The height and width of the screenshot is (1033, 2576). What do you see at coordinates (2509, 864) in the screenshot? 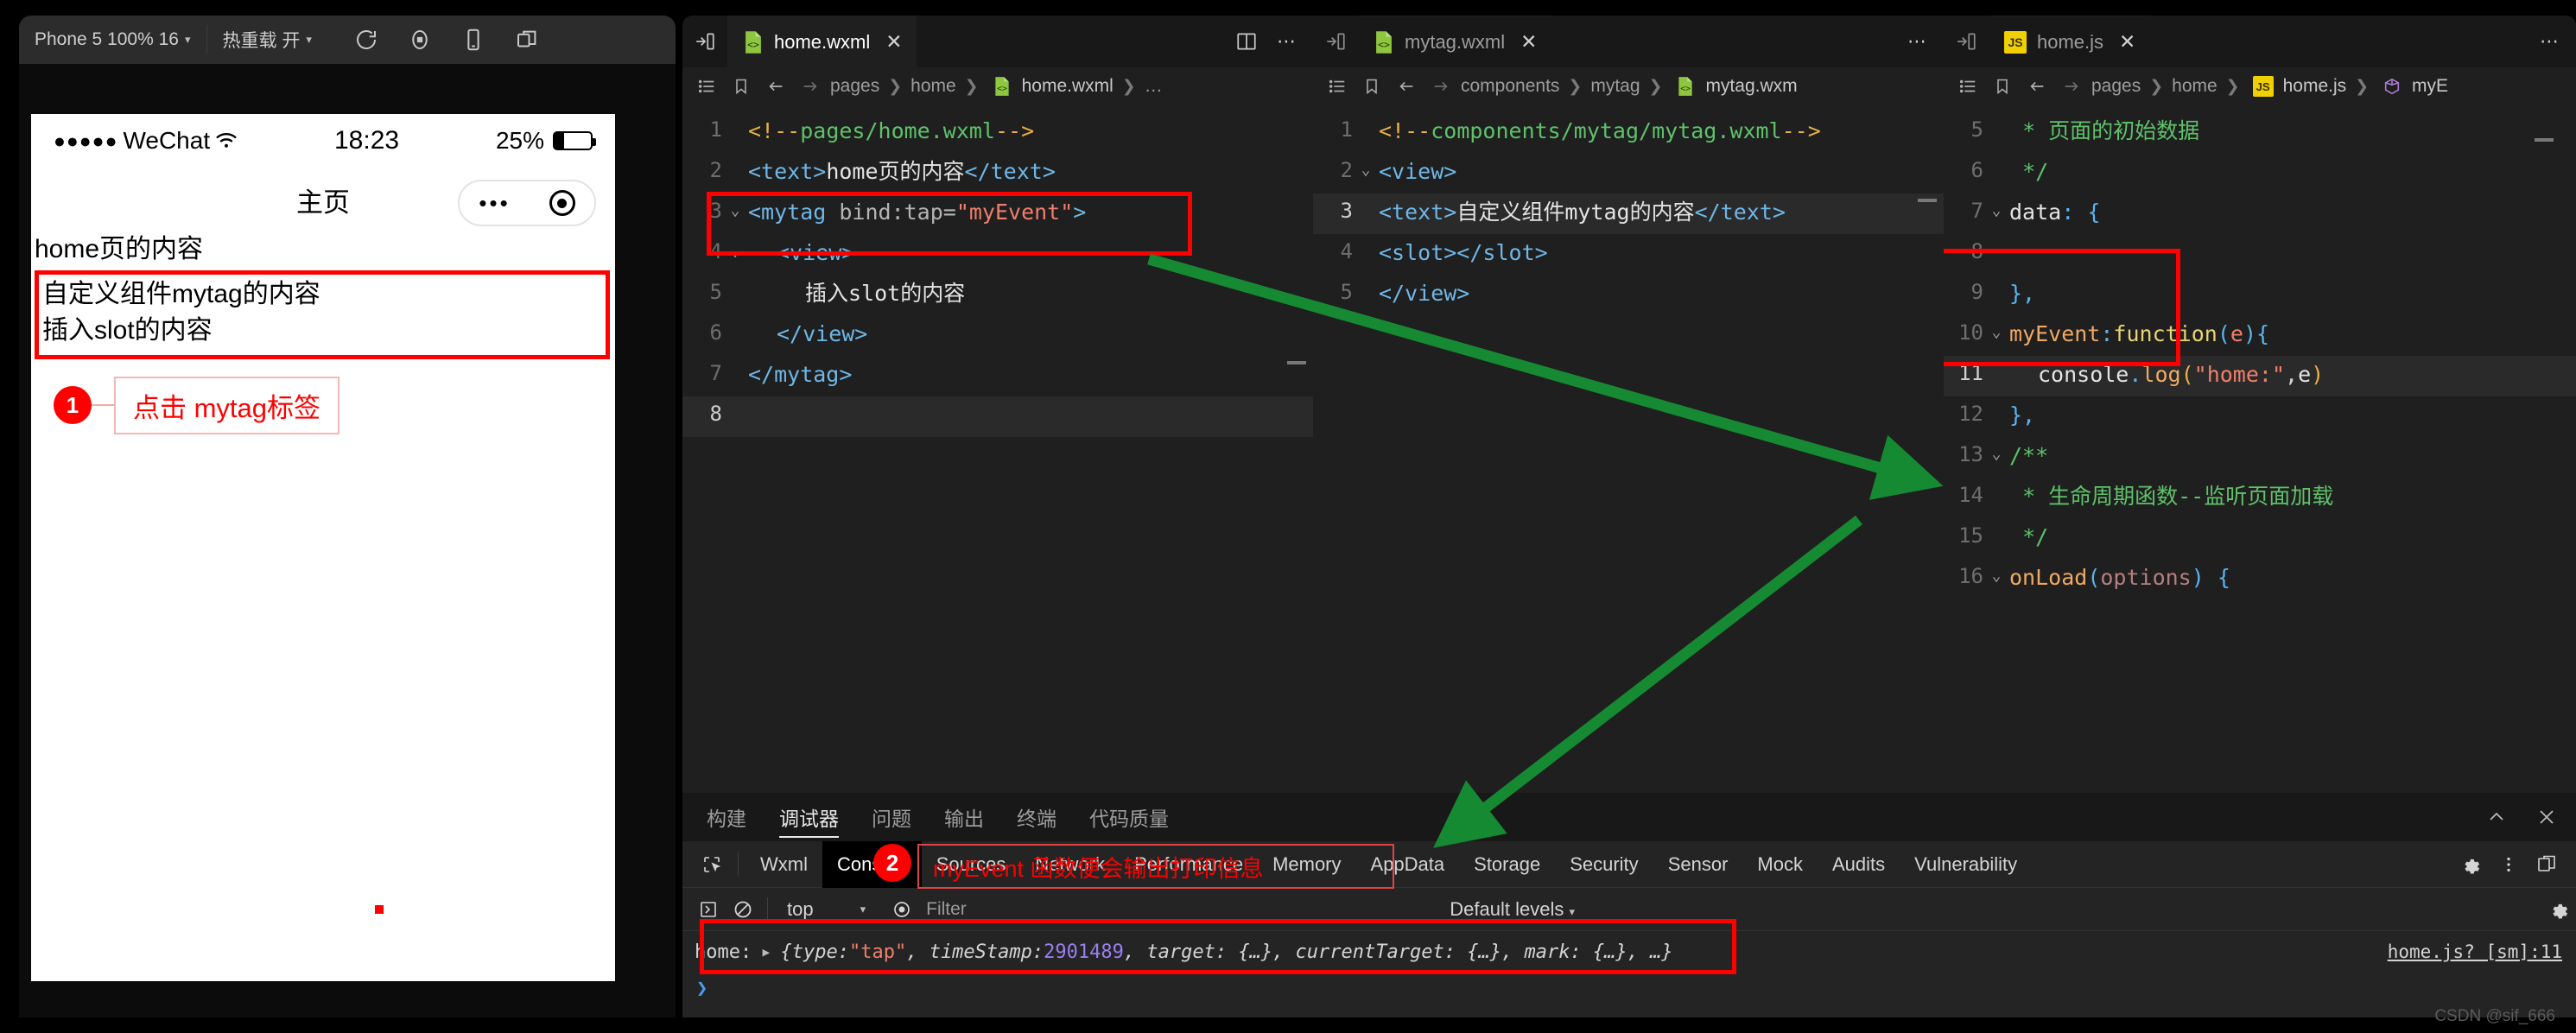
I see `kebab-menu-icon` at bounding box center [2509, 864].